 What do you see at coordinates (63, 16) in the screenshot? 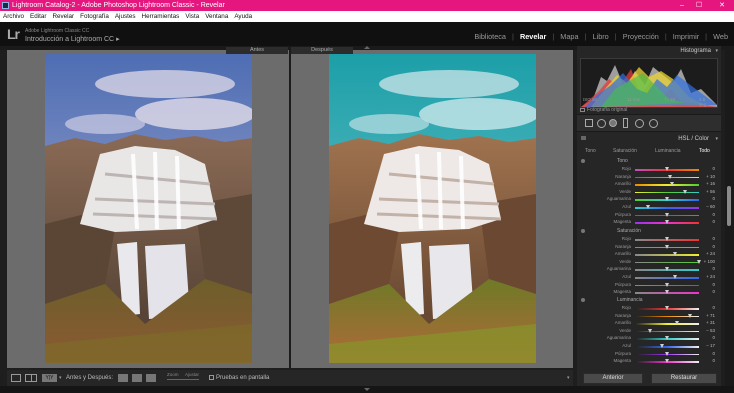
I see `menu-revelar: Revelar` at bounding box center [63, 16].